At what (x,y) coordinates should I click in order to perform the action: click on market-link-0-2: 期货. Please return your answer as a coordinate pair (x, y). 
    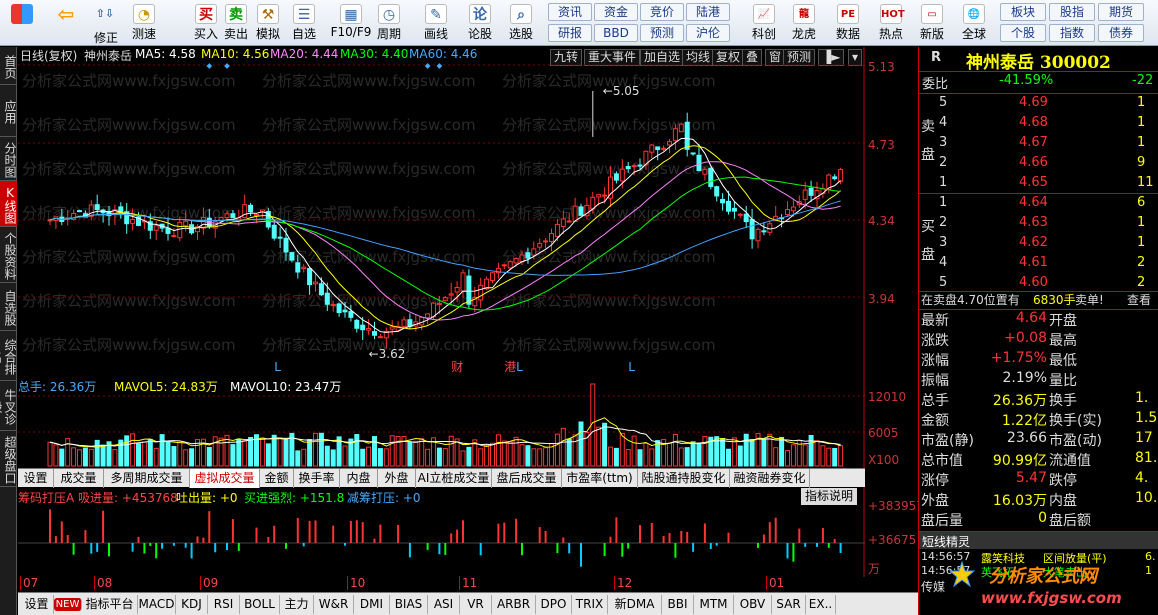
    Looking at the image, I should click on (1121, 12).